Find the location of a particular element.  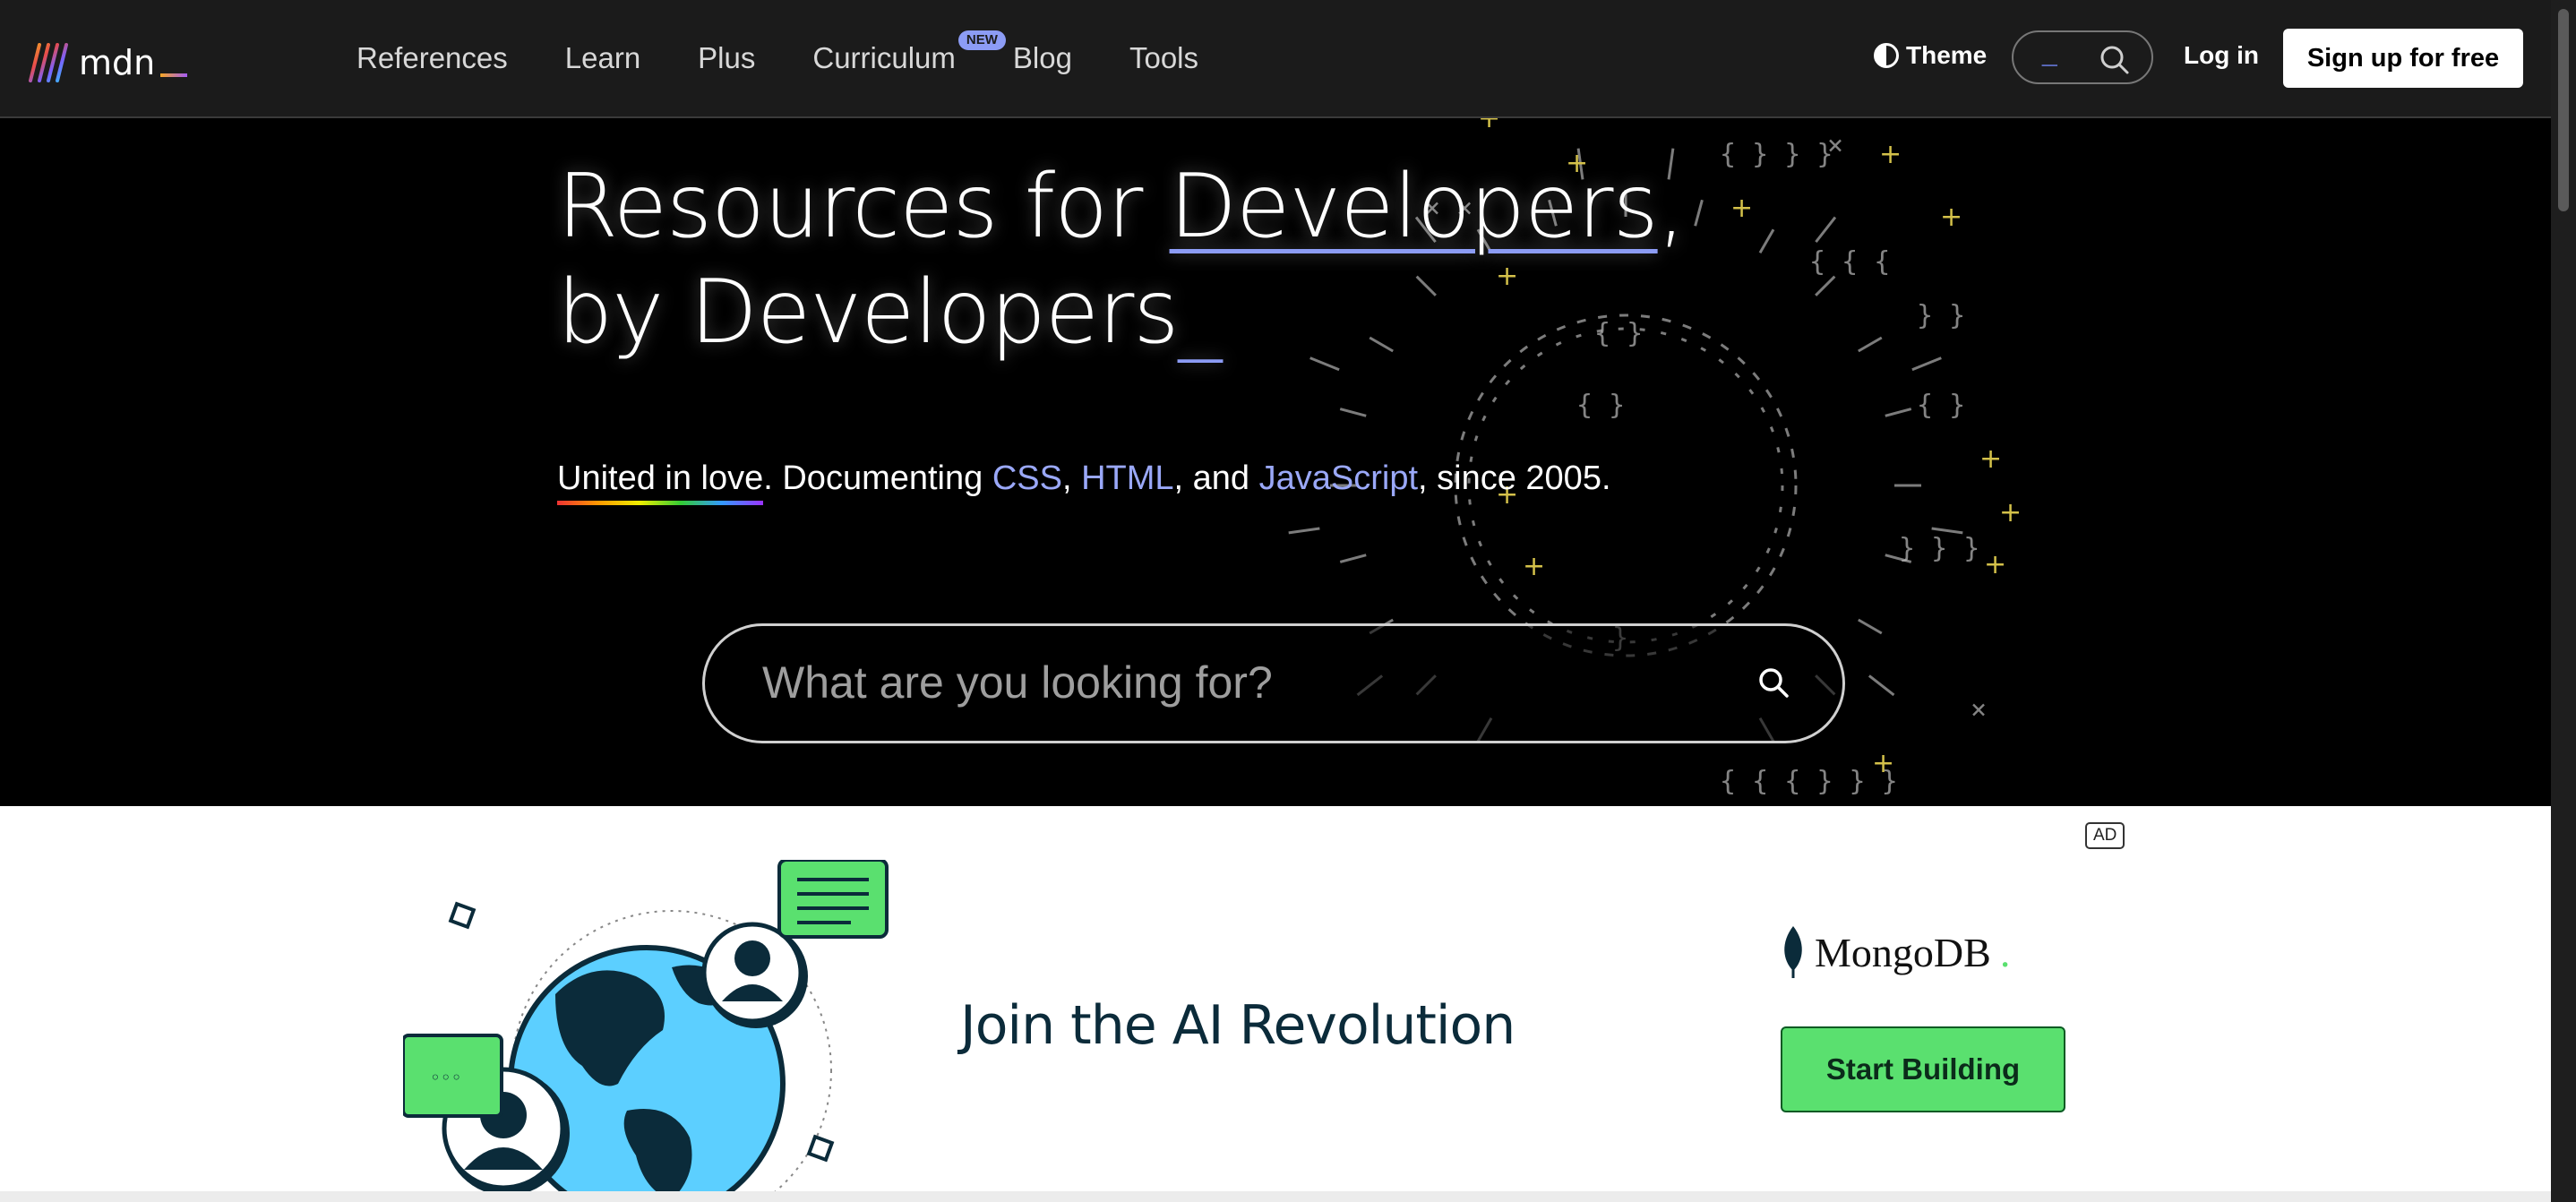

mongodb-wordmark: MongoDB is located at coordinates (1903, 952).